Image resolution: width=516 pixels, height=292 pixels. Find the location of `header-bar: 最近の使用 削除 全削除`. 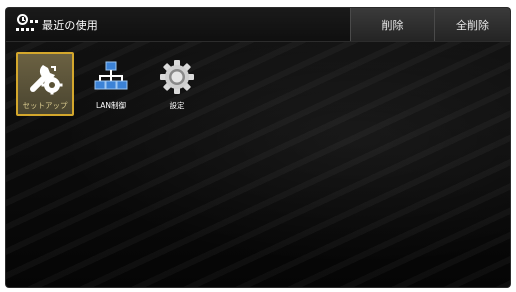

header-bar: 最近の使用 削除 全削除 is located at coordinates (258, 25).